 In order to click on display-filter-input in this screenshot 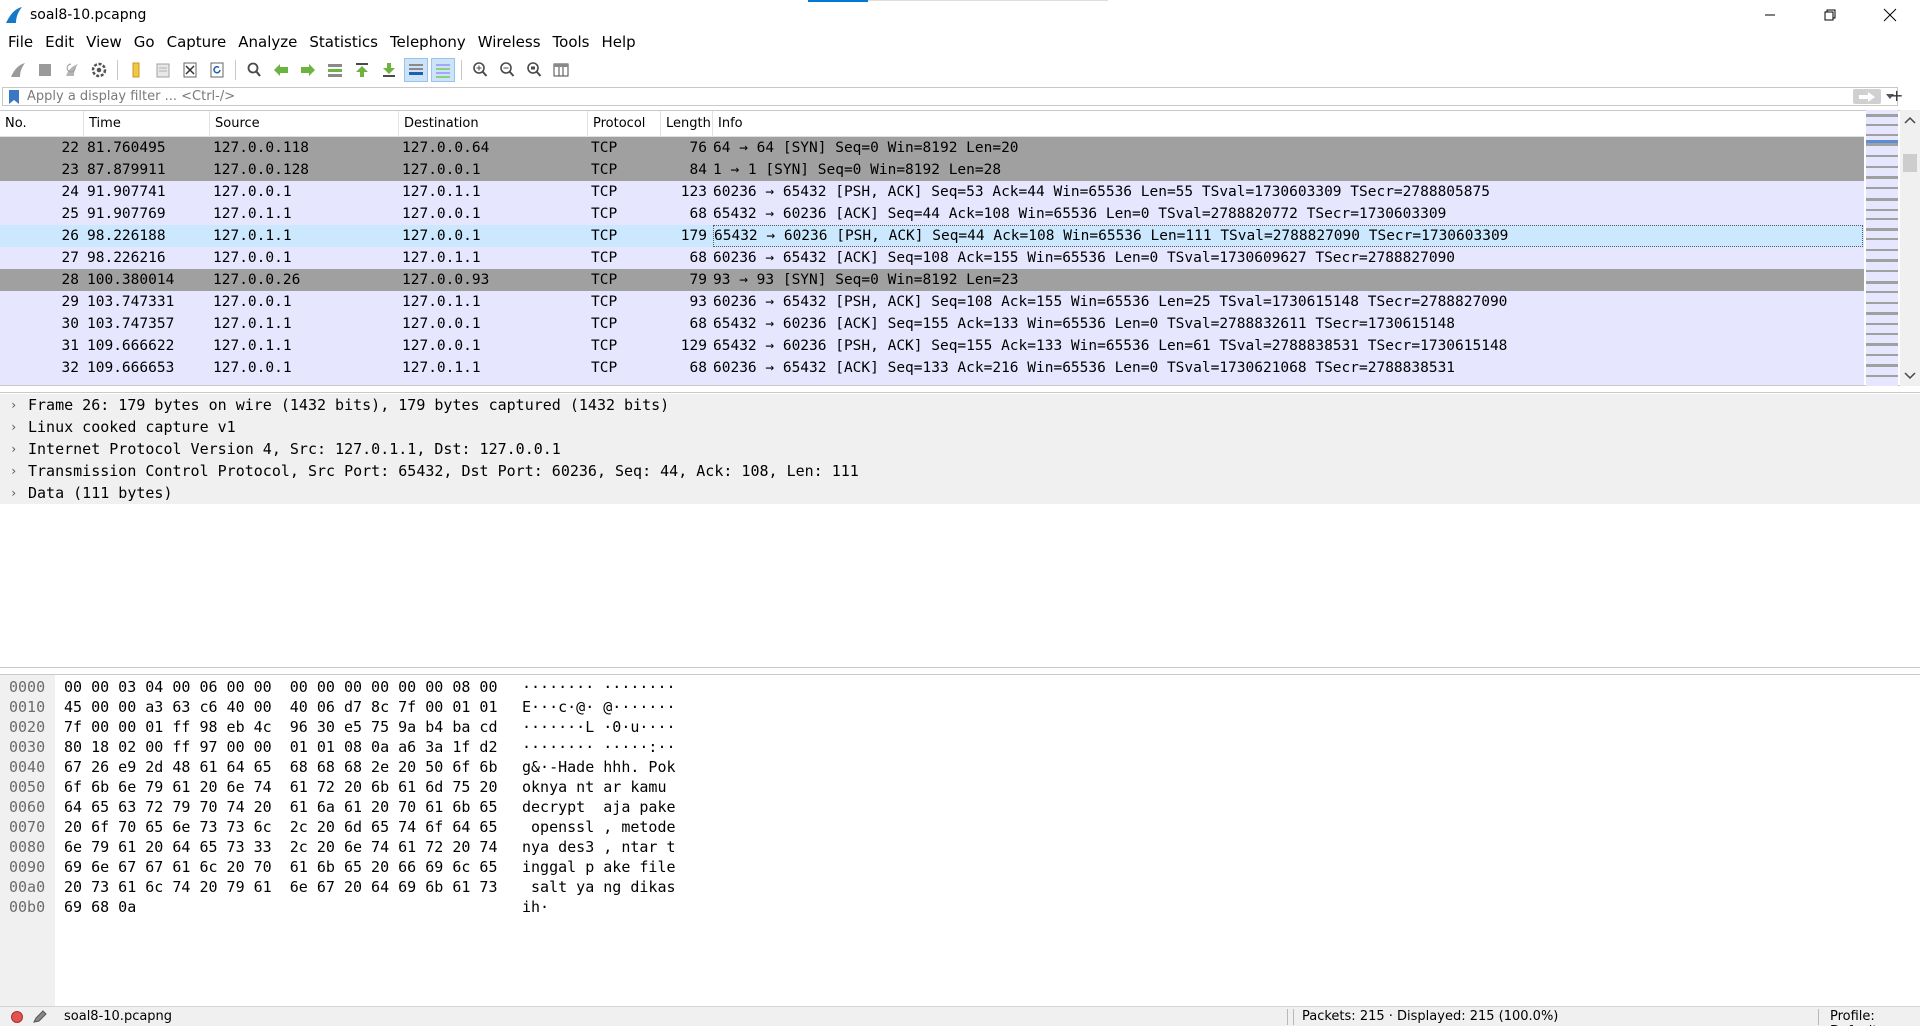, I will do `click(937, 96)`.